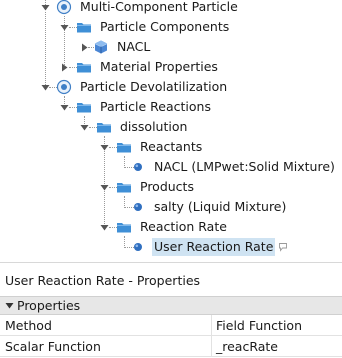  Describe the element at coordinates (84, 47) in the screenshot. I see `expand-toggle-nacl` at that location.